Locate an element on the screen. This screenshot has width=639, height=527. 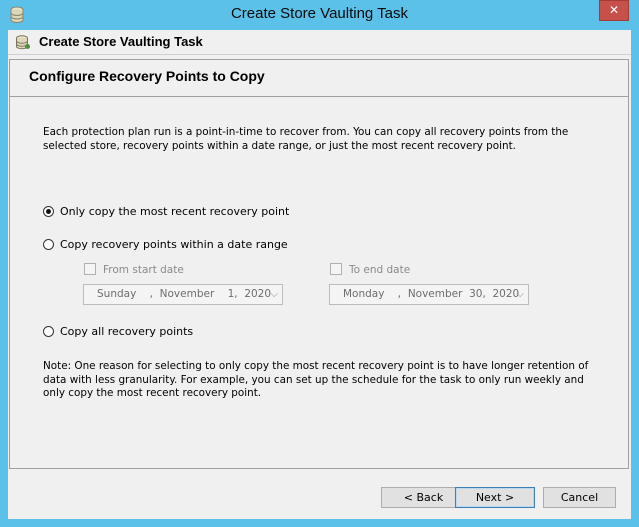
option-most-recent-label: Only copy the most recent recovery point is located at coordinates (175, 211).